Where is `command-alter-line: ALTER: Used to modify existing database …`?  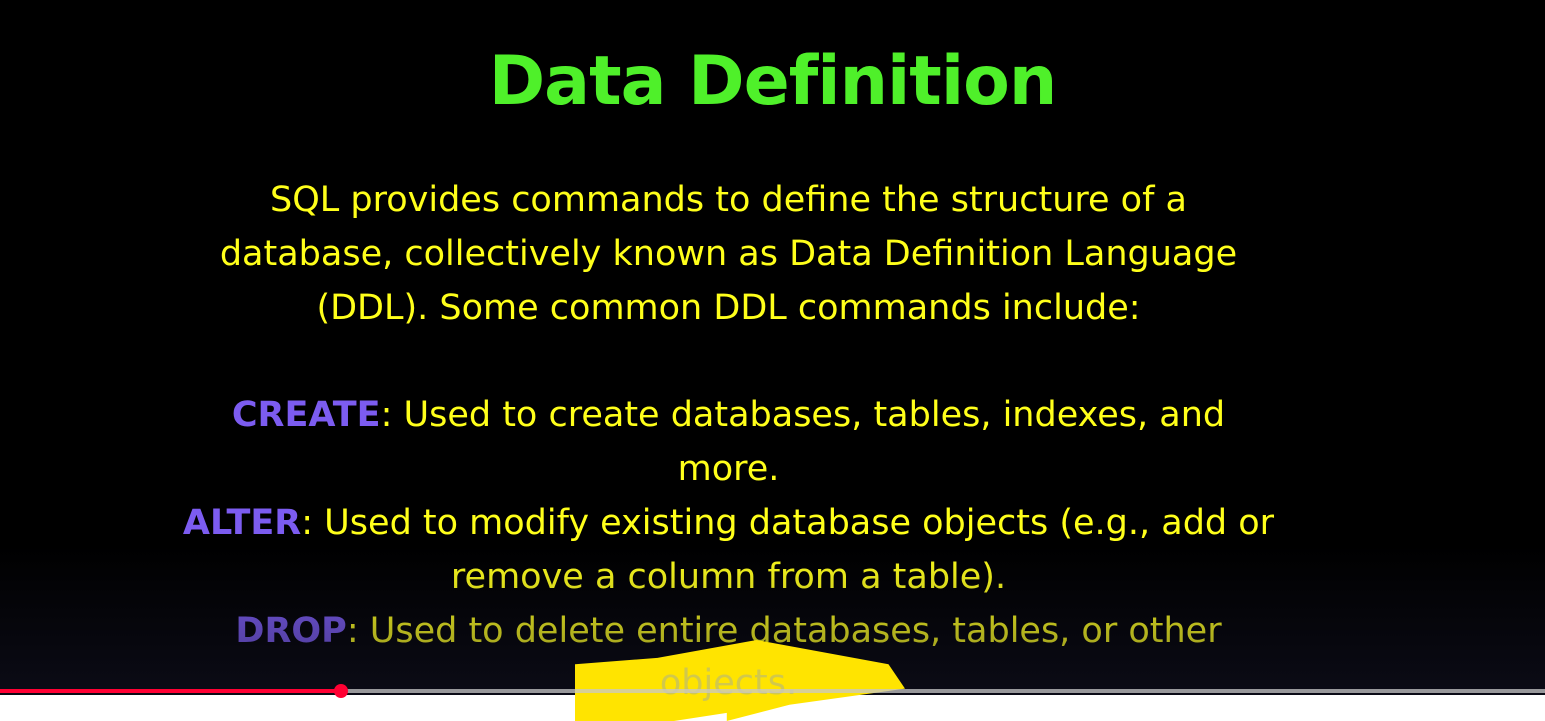
command-alter-line: ALTER: Used to modify existing database … is located at coordinates (728, 523).